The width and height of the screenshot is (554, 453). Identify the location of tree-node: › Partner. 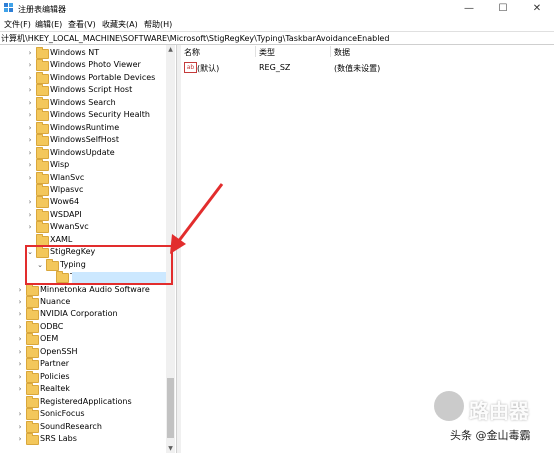
(83, 364).